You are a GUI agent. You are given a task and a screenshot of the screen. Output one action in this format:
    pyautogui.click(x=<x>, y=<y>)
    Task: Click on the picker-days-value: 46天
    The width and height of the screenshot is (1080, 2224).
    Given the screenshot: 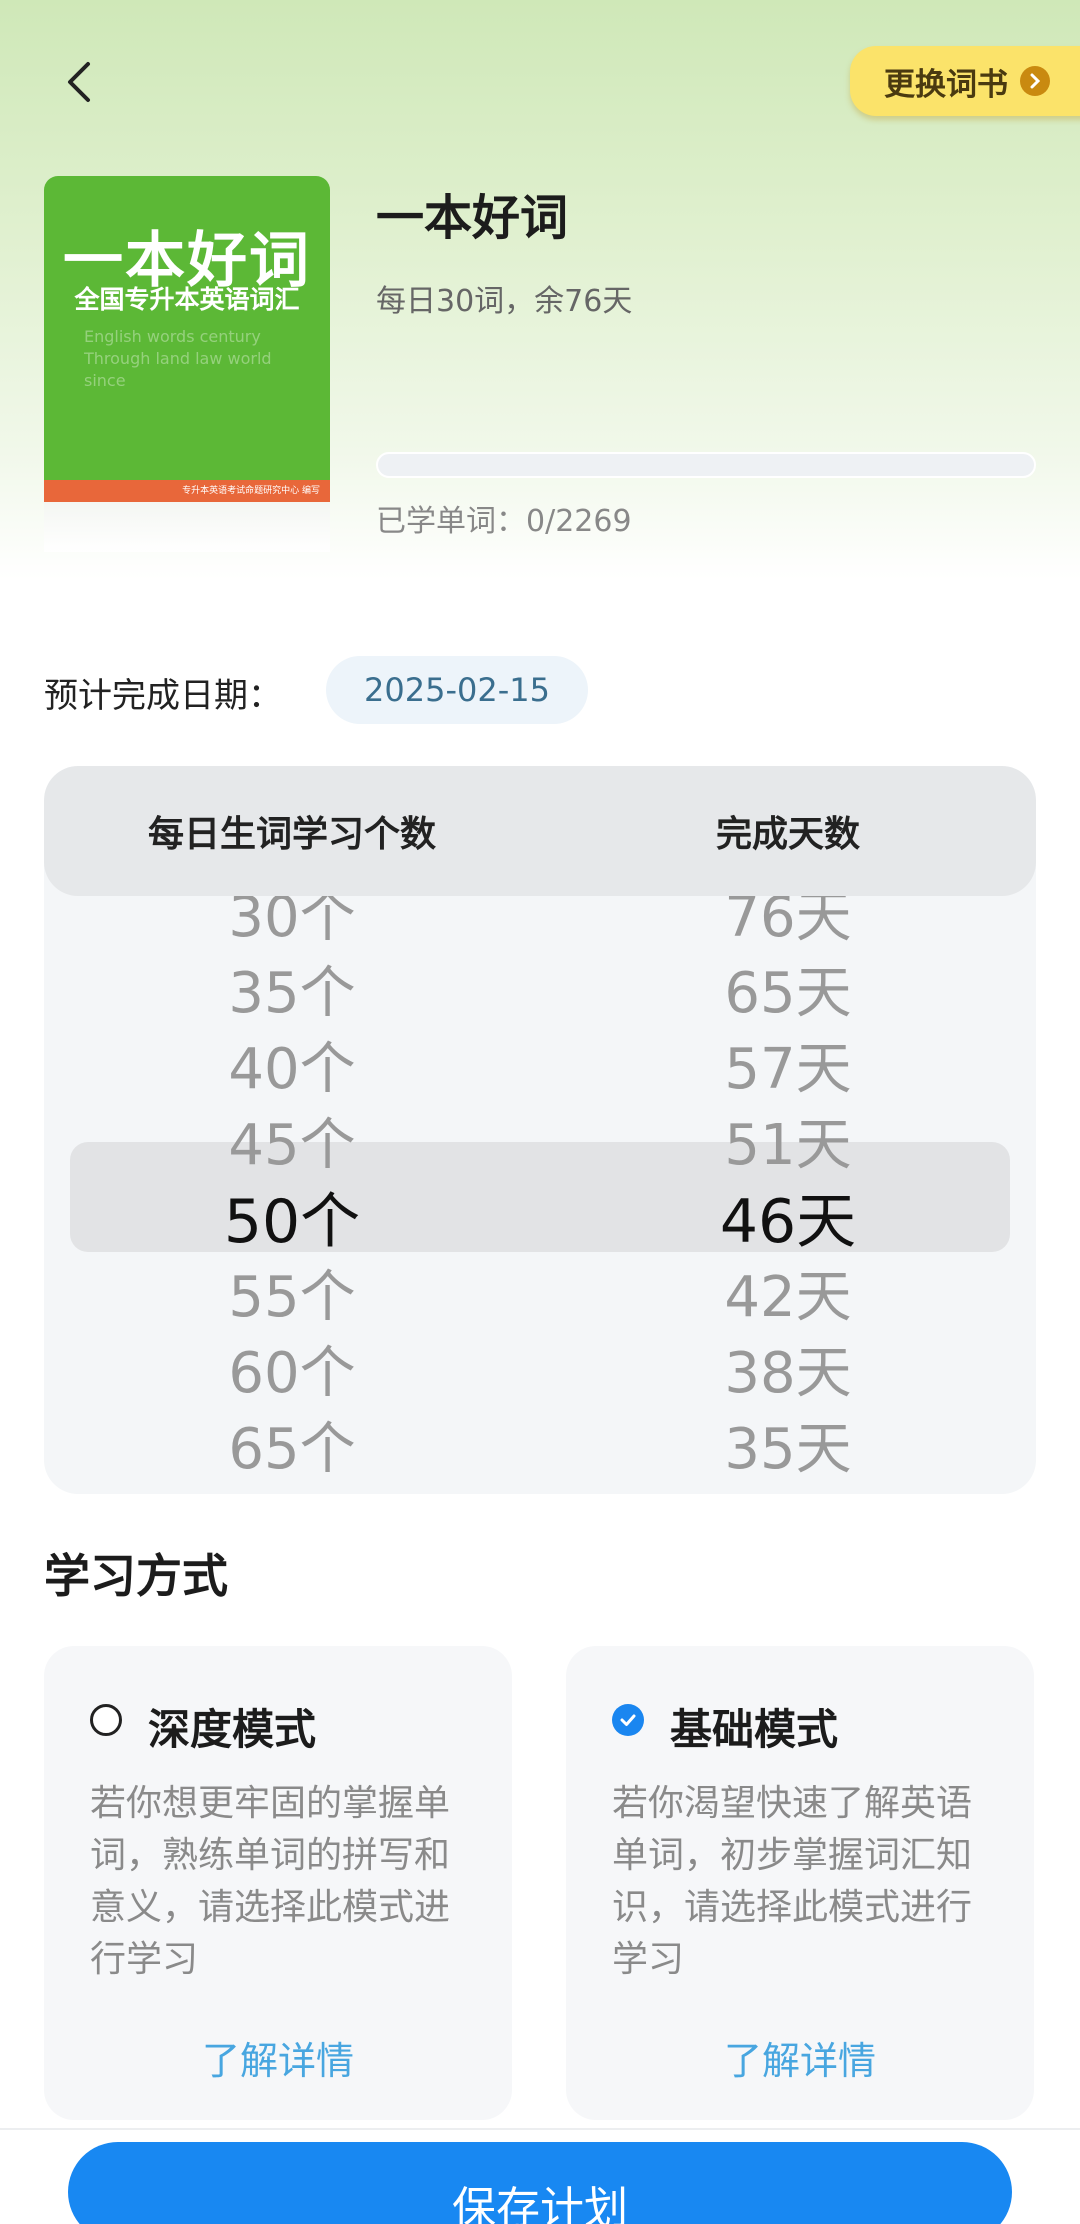 What is the action you would take?
    pyautogui.click(x=788, y=1221)
    